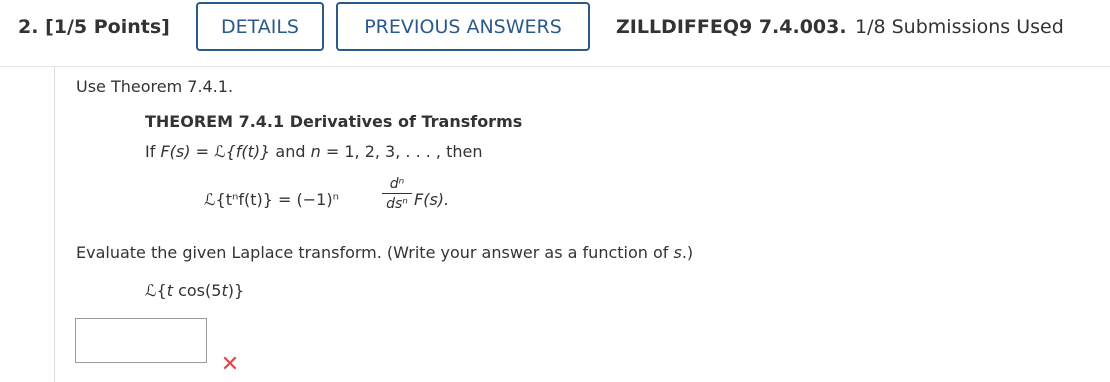 The height and width of the screenshot is (382, 1110). I want to click on answer-input, so click(141, 340).